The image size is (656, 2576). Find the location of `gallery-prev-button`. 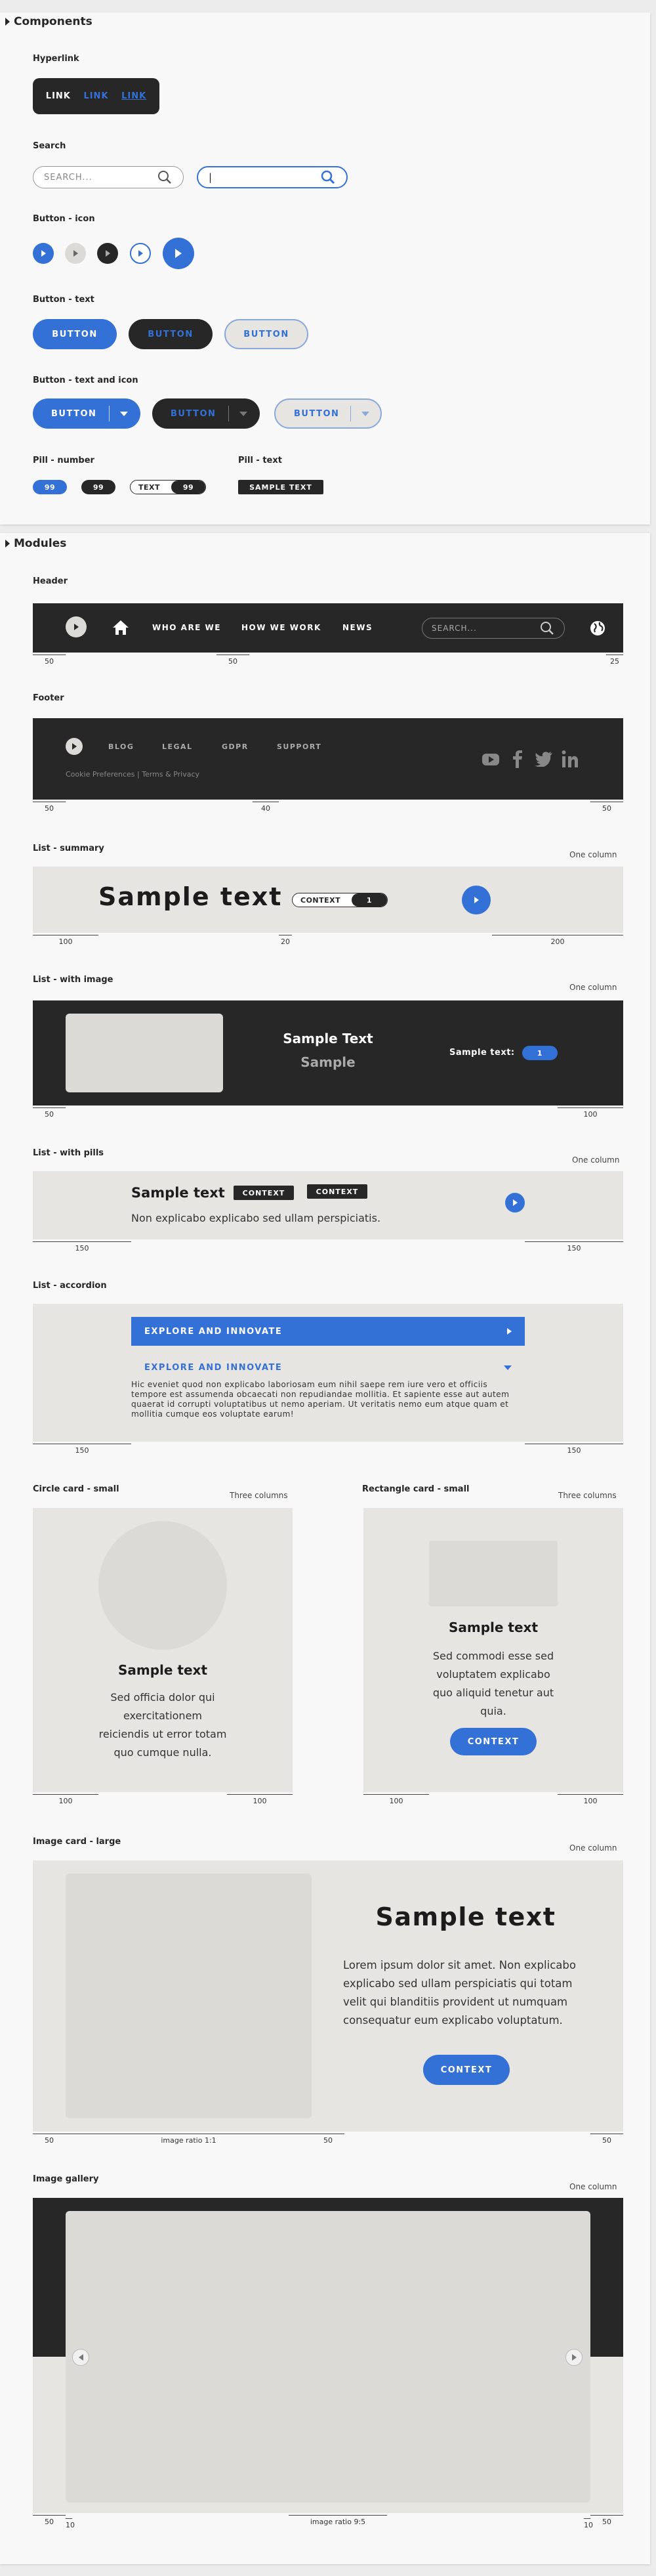

gallery-prev-button is located at coordinates (80, 2357).